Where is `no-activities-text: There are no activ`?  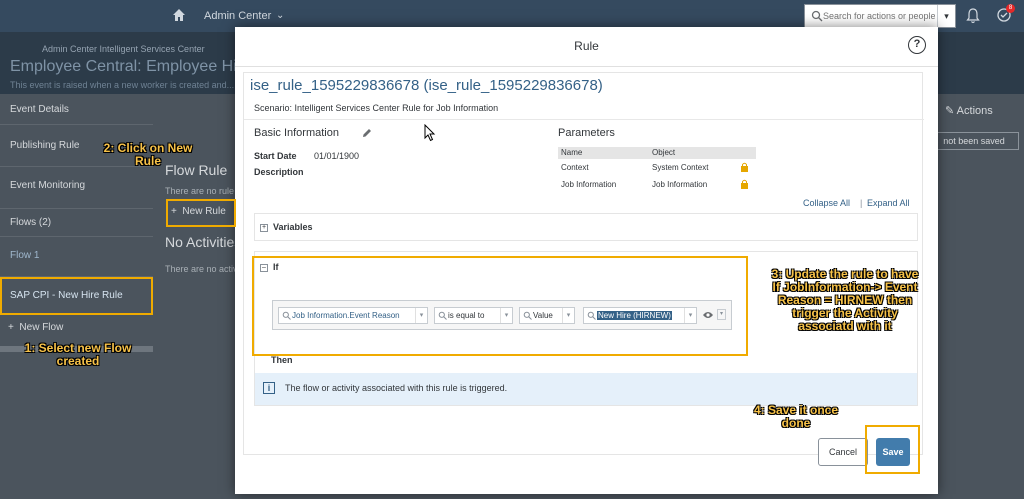 no-activities-text: There are no activ is located at coordinates (201, 269).